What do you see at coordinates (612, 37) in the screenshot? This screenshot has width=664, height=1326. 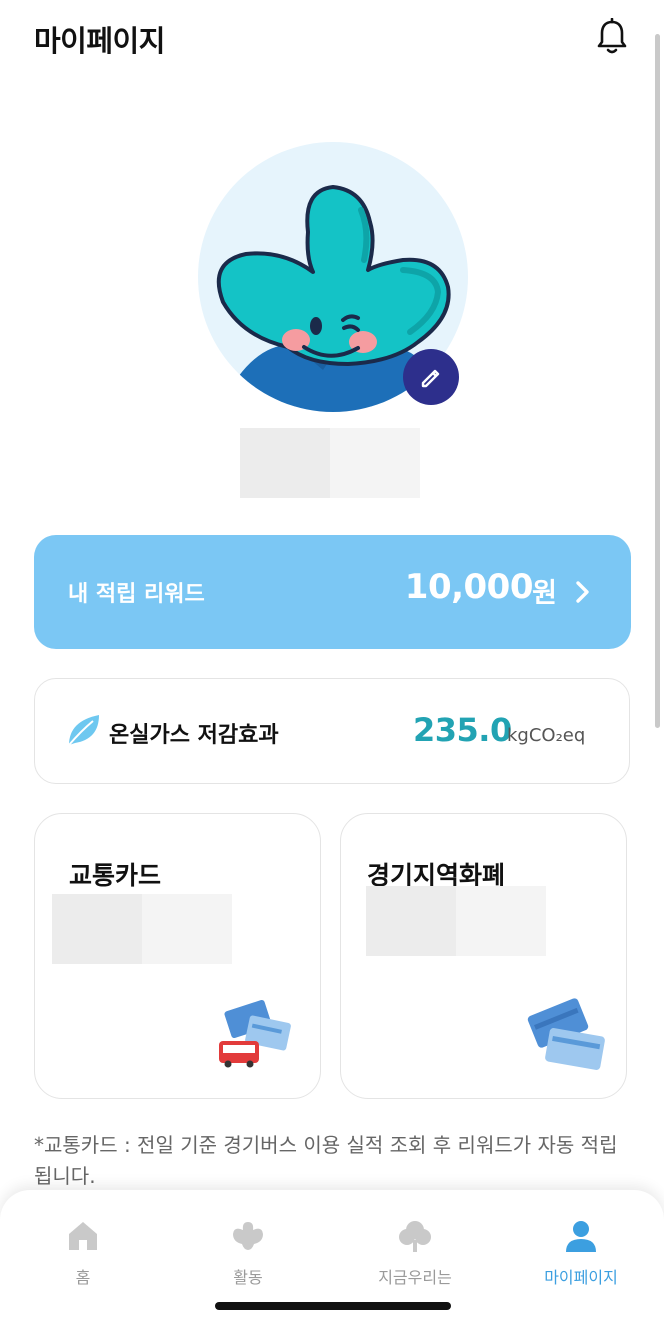 I see `bell-icon` at bounding box center [612, 37].